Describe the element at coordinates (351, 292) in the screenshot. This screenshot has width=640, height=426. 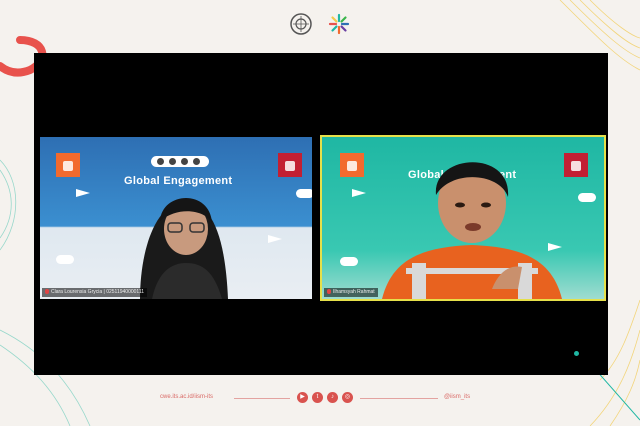
I see `participant-name-label: Ilhamsyah Rahmat` at that location.